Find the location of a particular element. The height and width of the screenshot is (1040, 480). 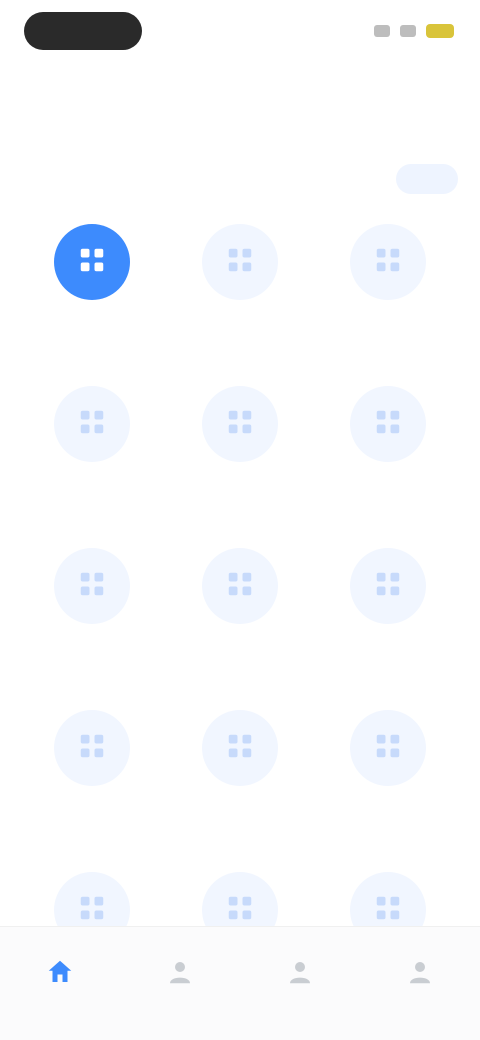

home-icon is located at coordinates (60, 972).